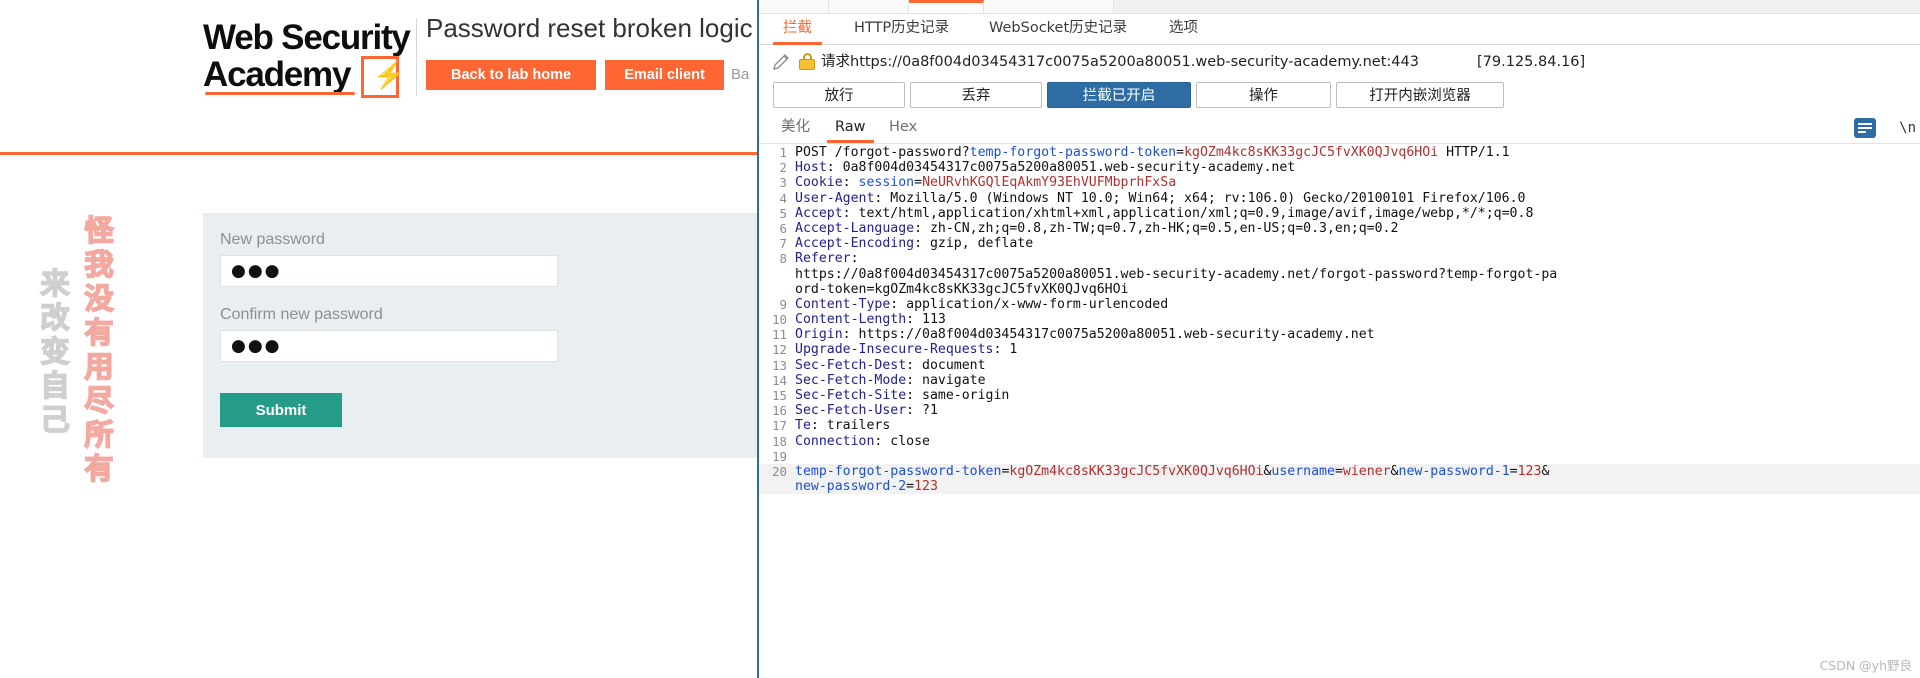 The height and width of the screenshot is (678, 1920). What do you see at coordinates (1394, 471) in the screenshot?
I see `request-token: &` at bounding box center [1394, 471].